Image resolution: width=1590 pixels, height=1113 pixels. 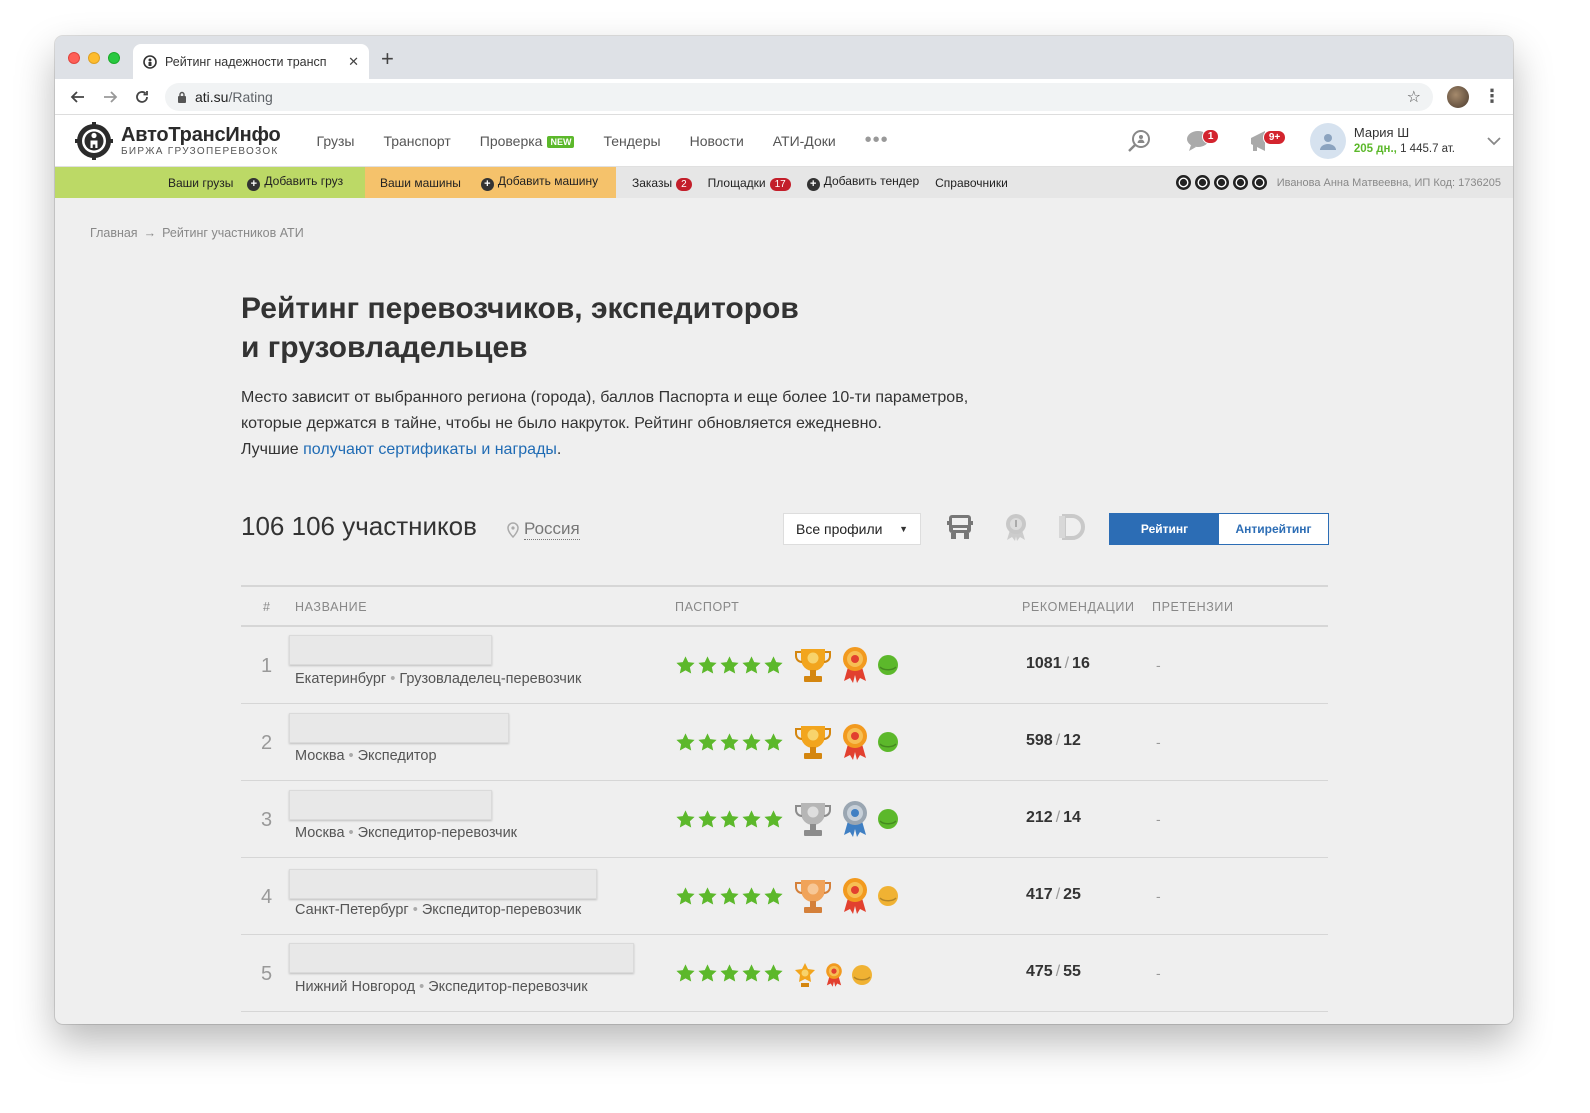 I want to click on browser-menu-icon: ⋮, so click(x=1492, y=96).